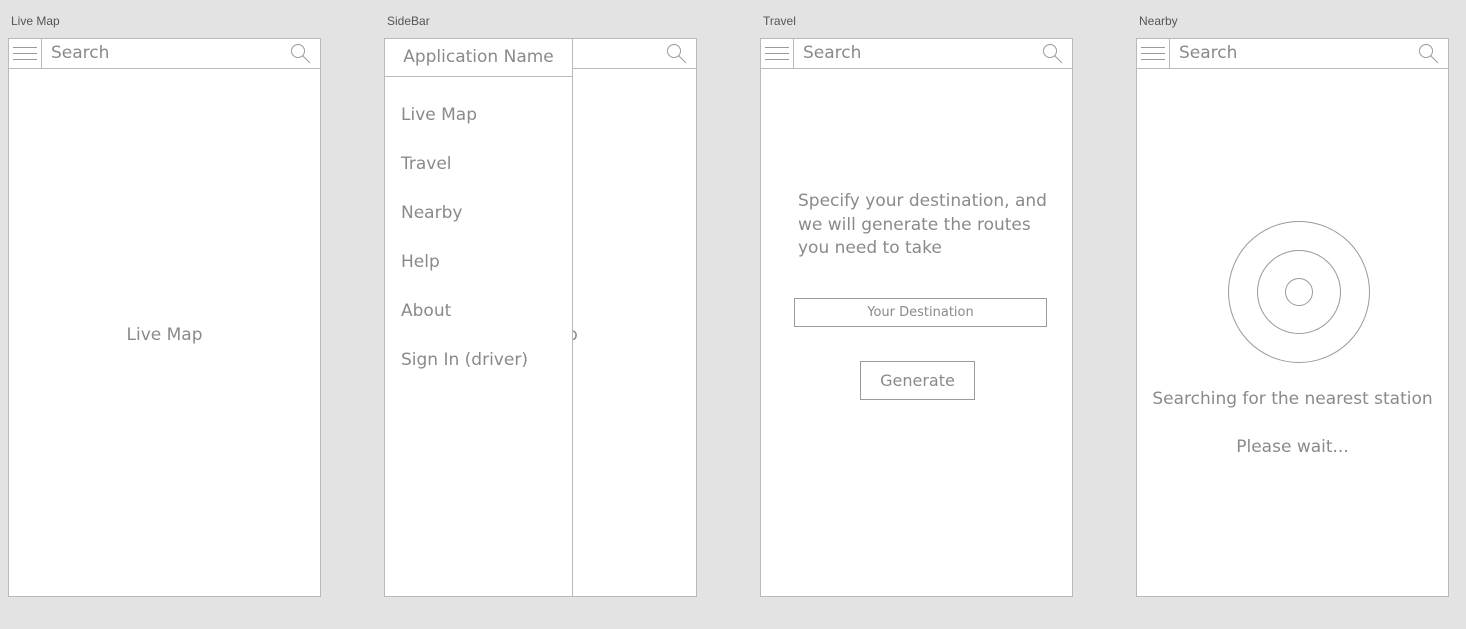 The width and height of the screenshot is (1466, 629). I want to click on screen-label-live-map: Live Map, so click(35, 21).